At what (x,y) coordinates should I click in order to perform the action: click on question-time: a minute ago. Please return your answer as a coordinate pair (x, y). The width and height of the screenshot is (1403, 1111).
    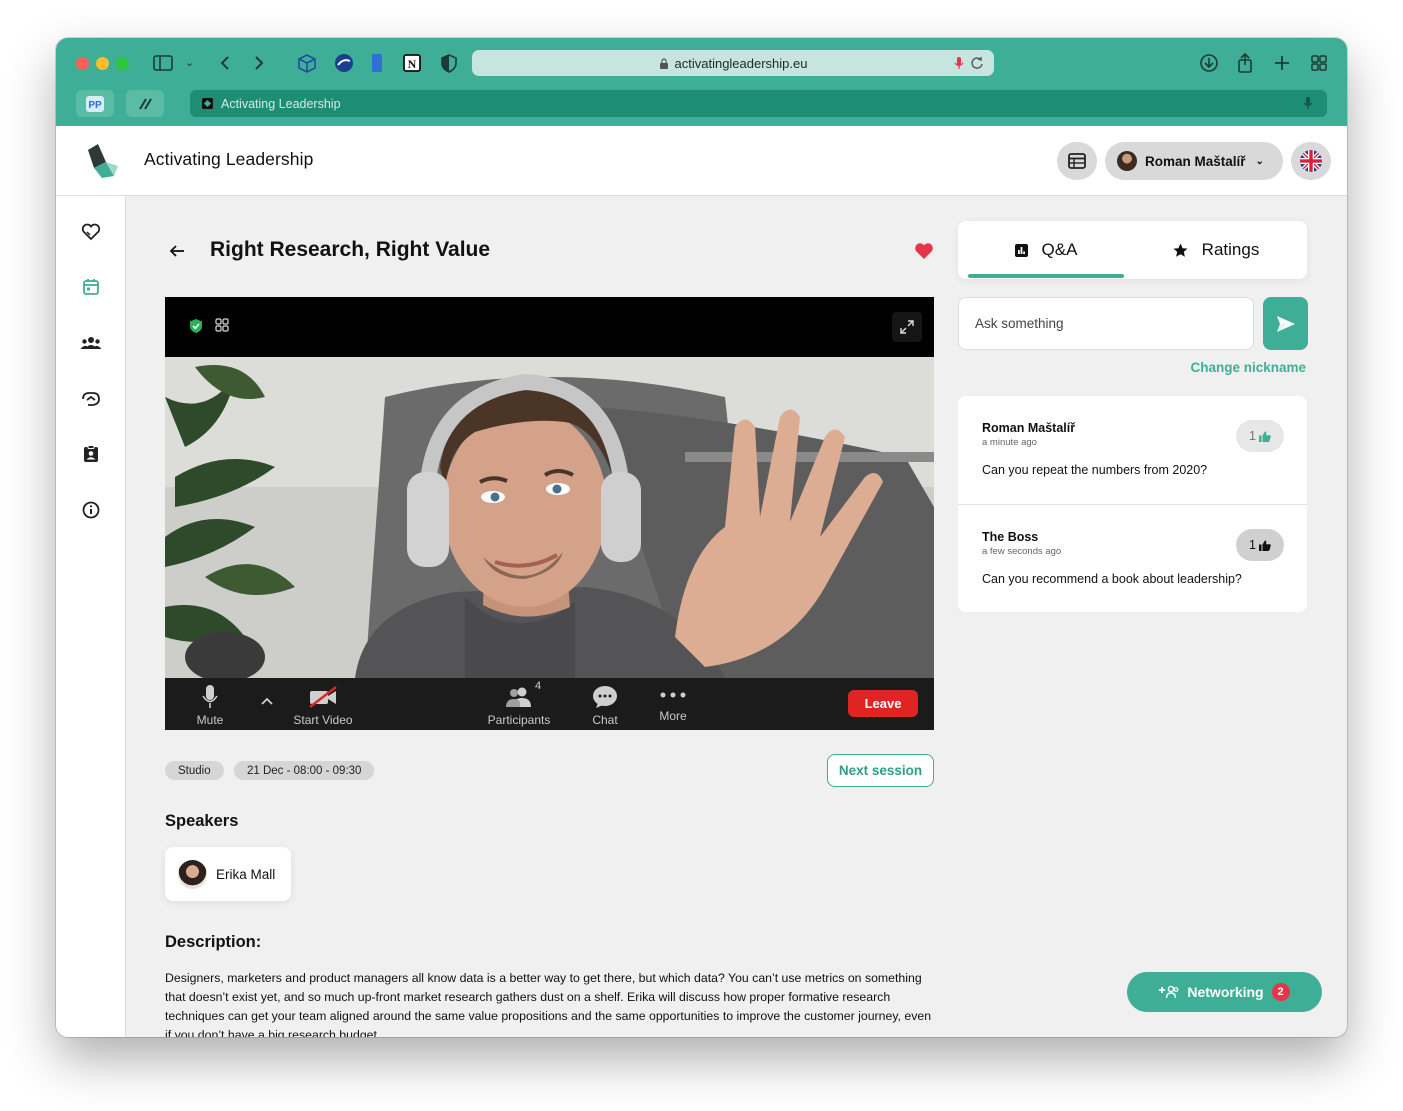
    Looking at the image, I should click on (1009, 442).